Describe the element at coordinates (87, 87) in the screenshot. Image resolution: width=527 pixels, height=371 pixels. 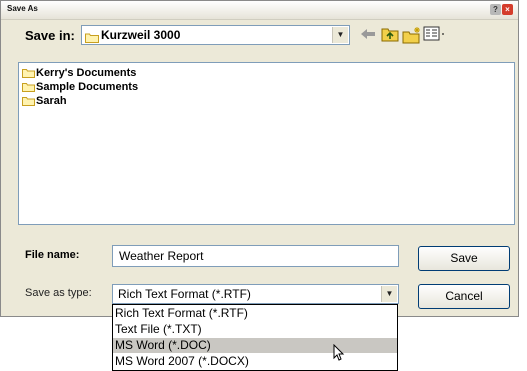
I see `list-item-label: Sample Documents` at that location.